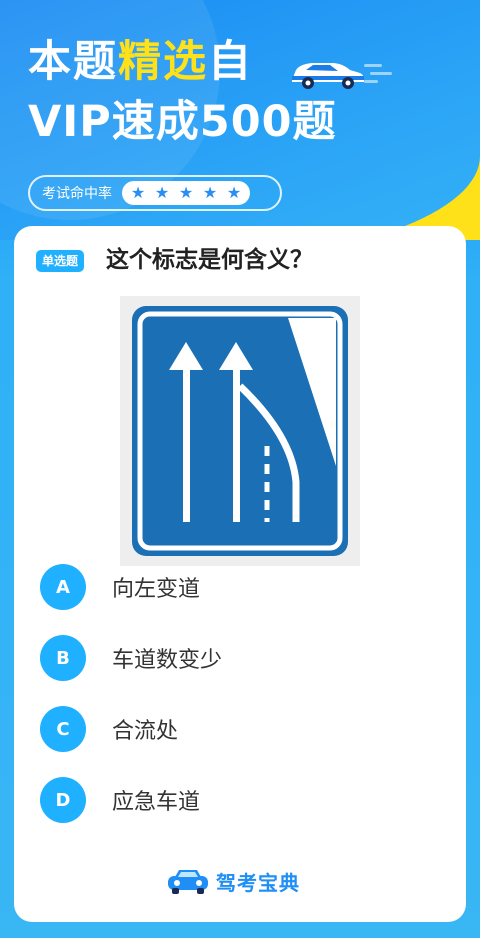  Describe the element at coordinates (182, 122) in the screenshot. I see `headline-line2: VIP速成500题` at that location.